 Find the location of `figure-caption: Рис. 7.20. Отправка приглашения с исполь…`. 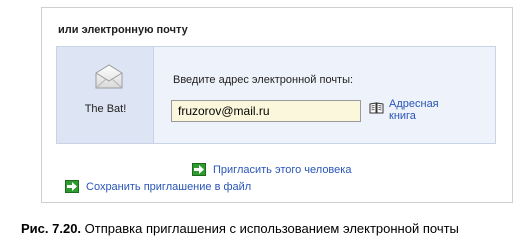

figure-caption: Рис. 7.20. Отправка приглашения с исполь… is located at coordinates (240, 228).